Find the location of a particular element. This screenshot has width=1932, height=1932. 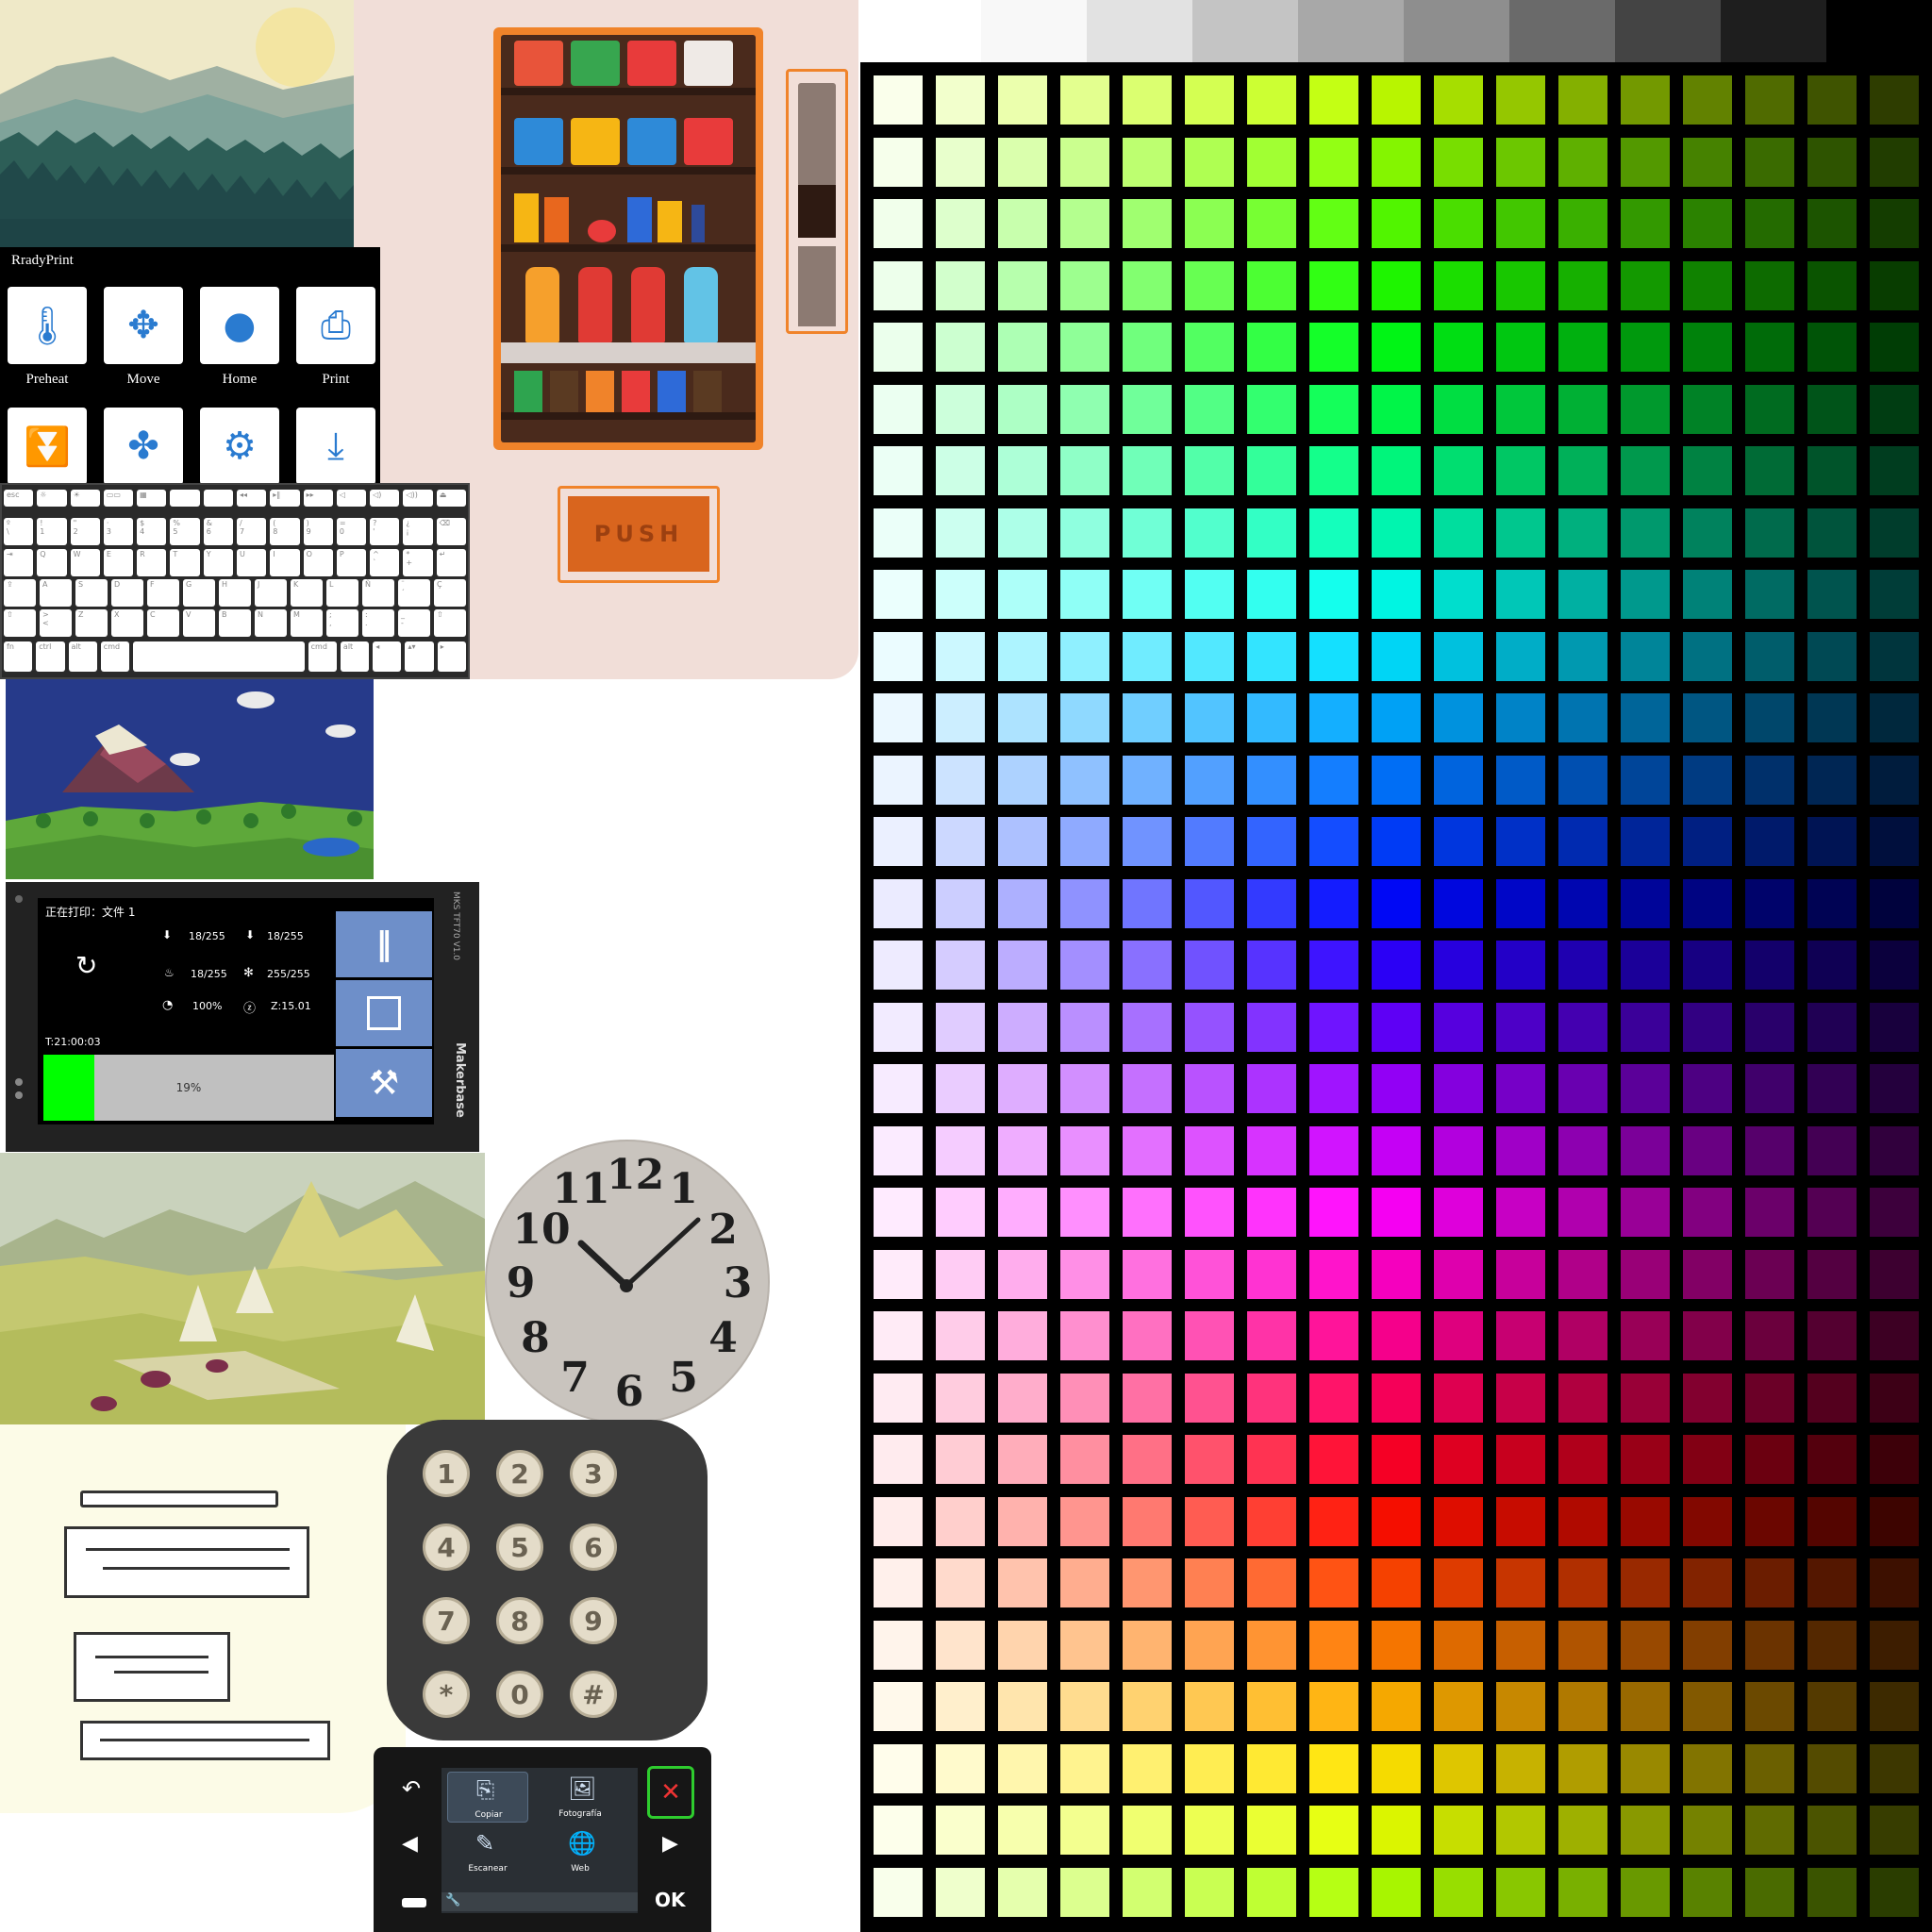

keypad-key-0: 0 is located at coordinates (519, 1694).